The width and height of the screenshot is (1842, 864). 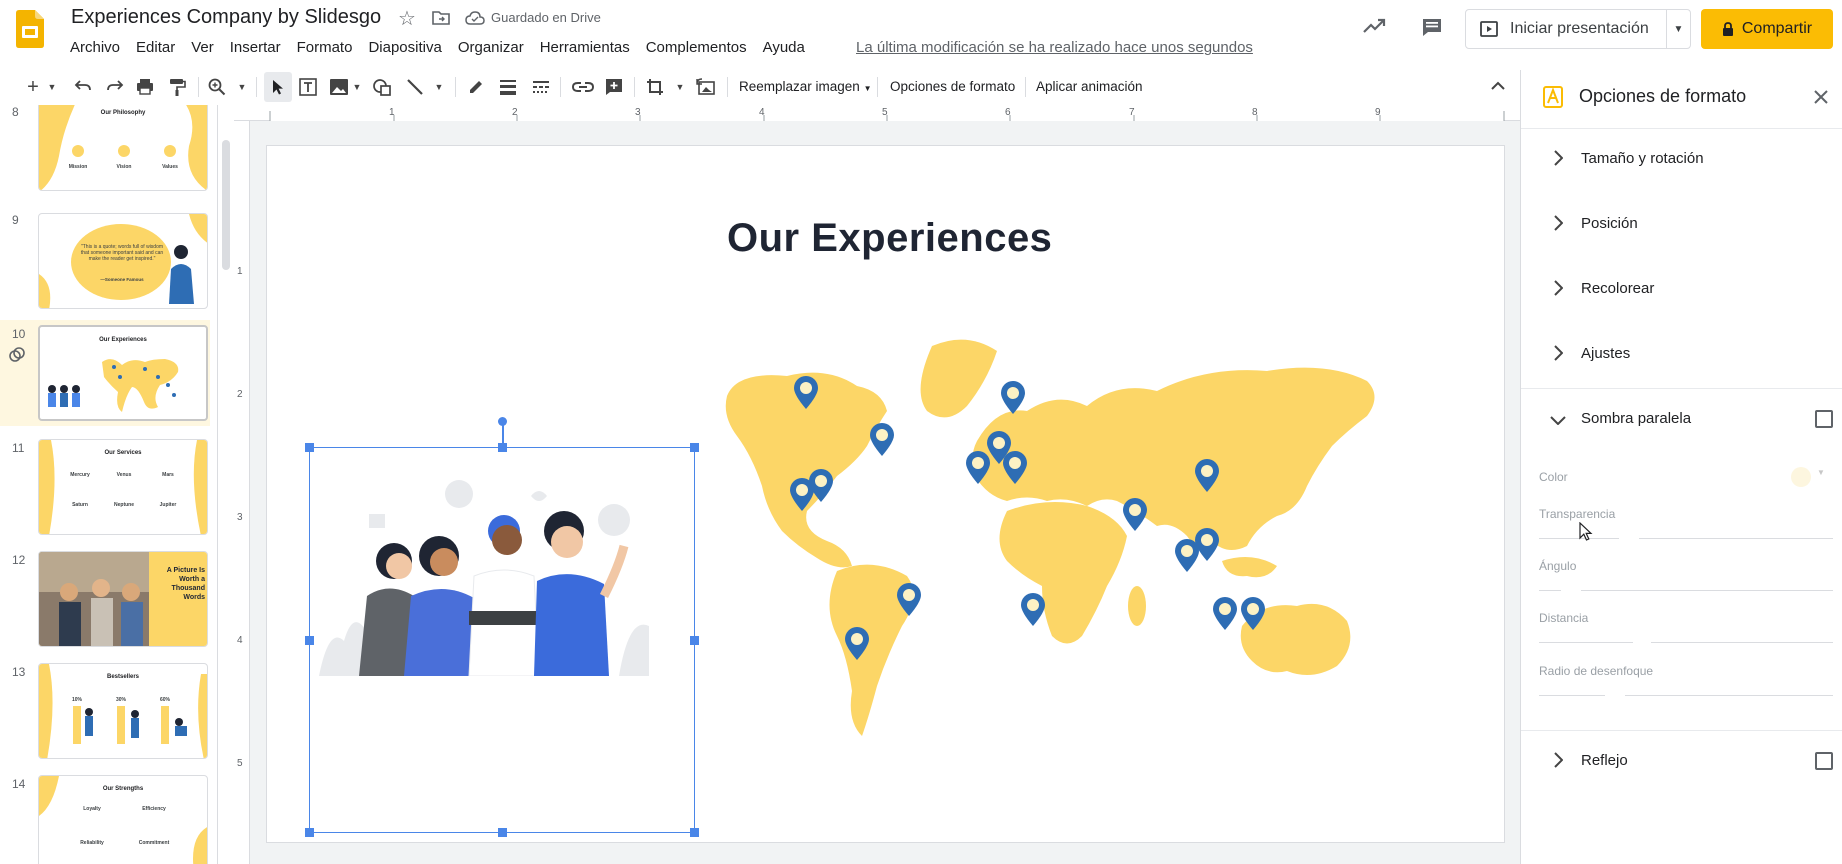 I want to click on blur-input, so click(x=1729, y=695).